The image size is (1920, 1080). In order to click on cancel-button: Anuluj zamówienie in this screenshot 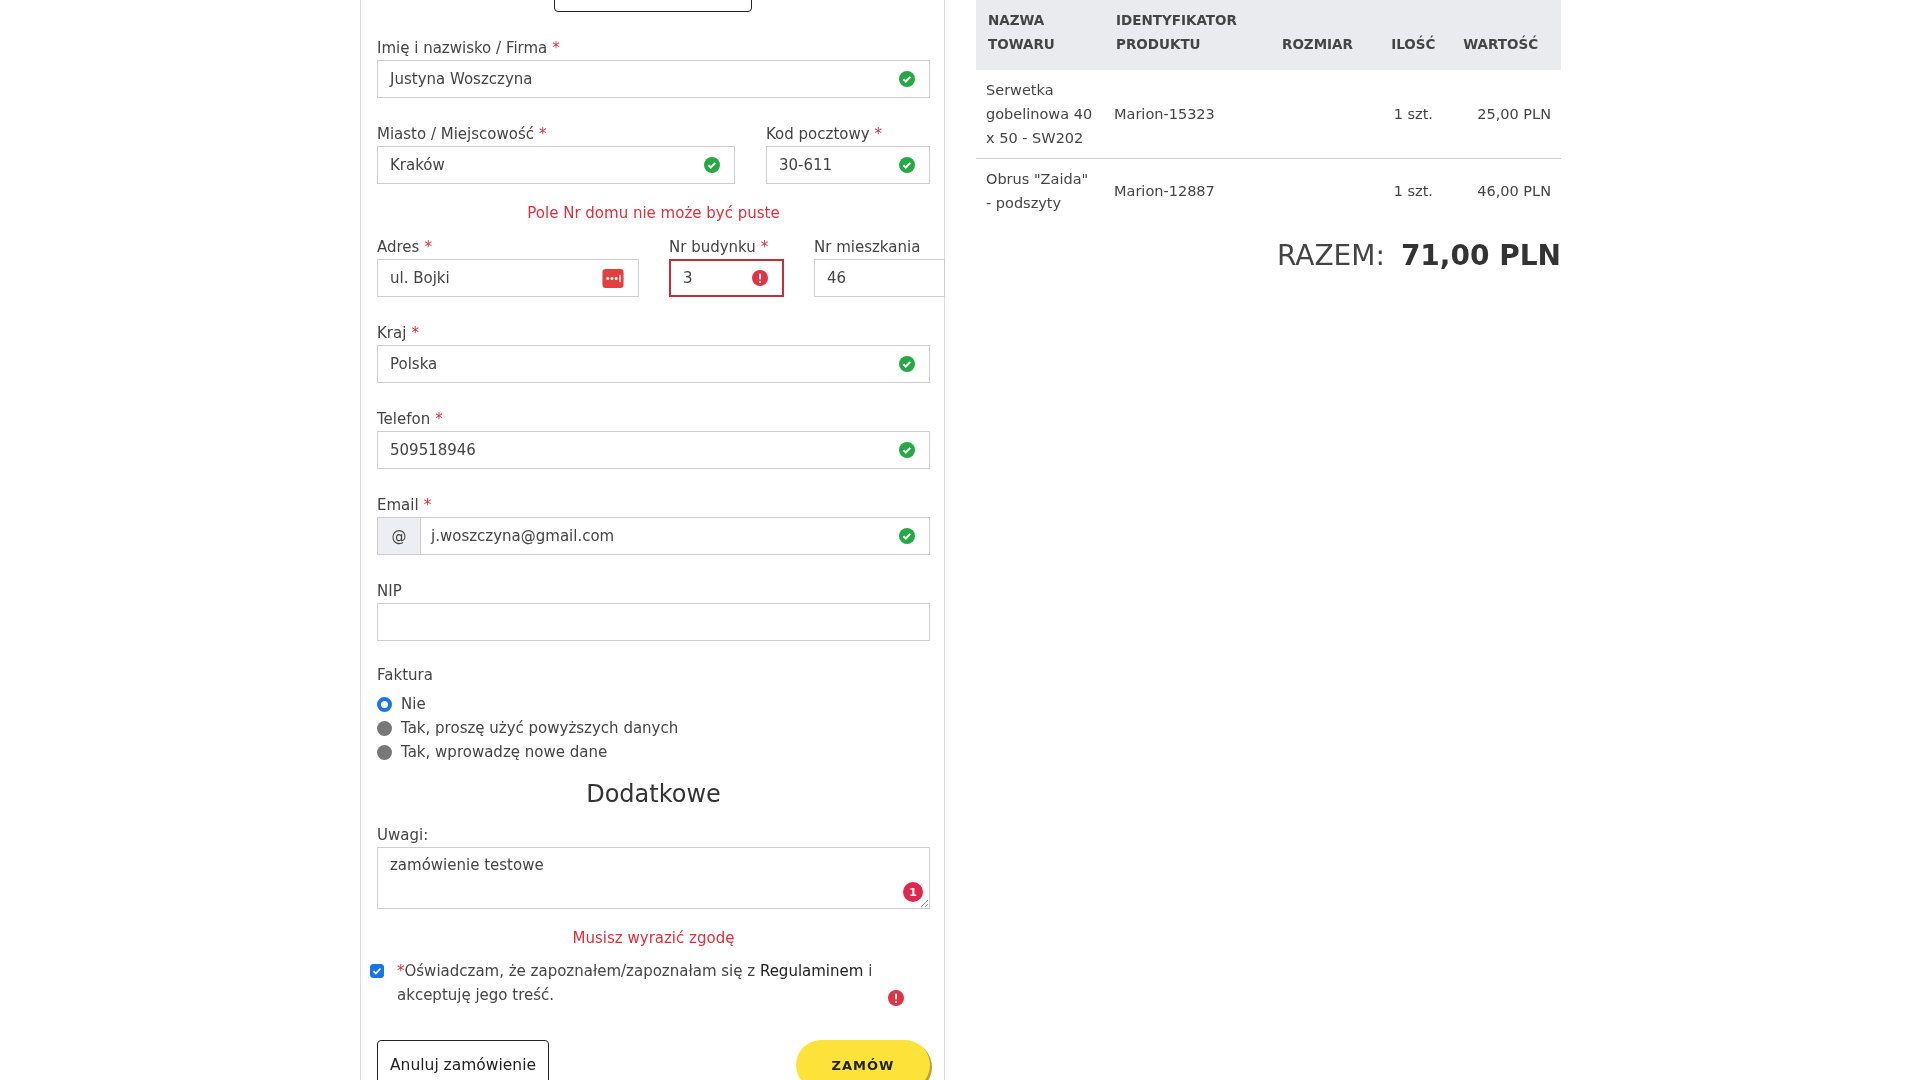, I will do `click(463, 1060)`.